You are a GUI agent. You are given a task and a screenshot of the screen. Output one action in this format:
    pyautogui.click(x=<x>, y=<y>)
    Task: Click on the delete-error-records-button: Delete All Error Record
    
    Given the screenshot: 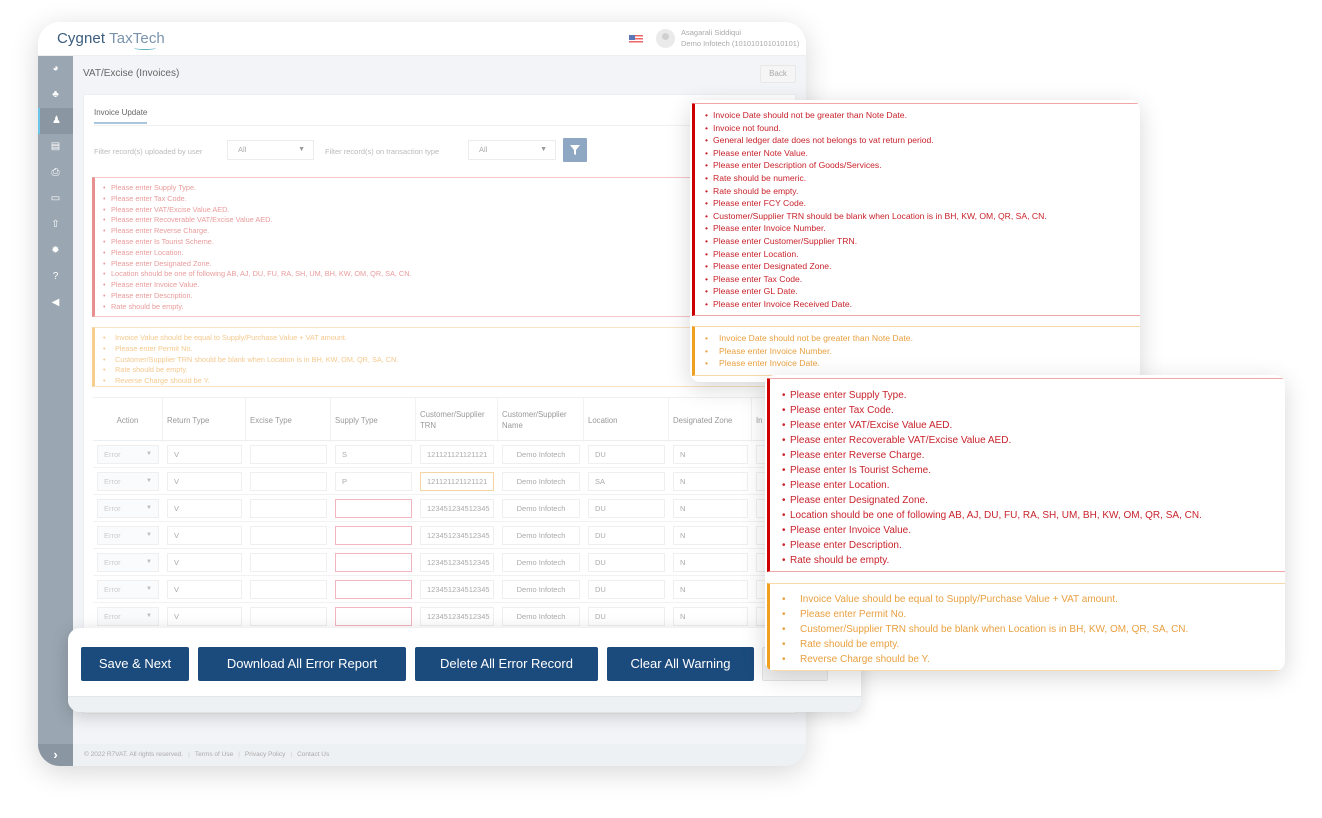 What is the action you would take?
    pyautogui.click(x=506, y=664)
    